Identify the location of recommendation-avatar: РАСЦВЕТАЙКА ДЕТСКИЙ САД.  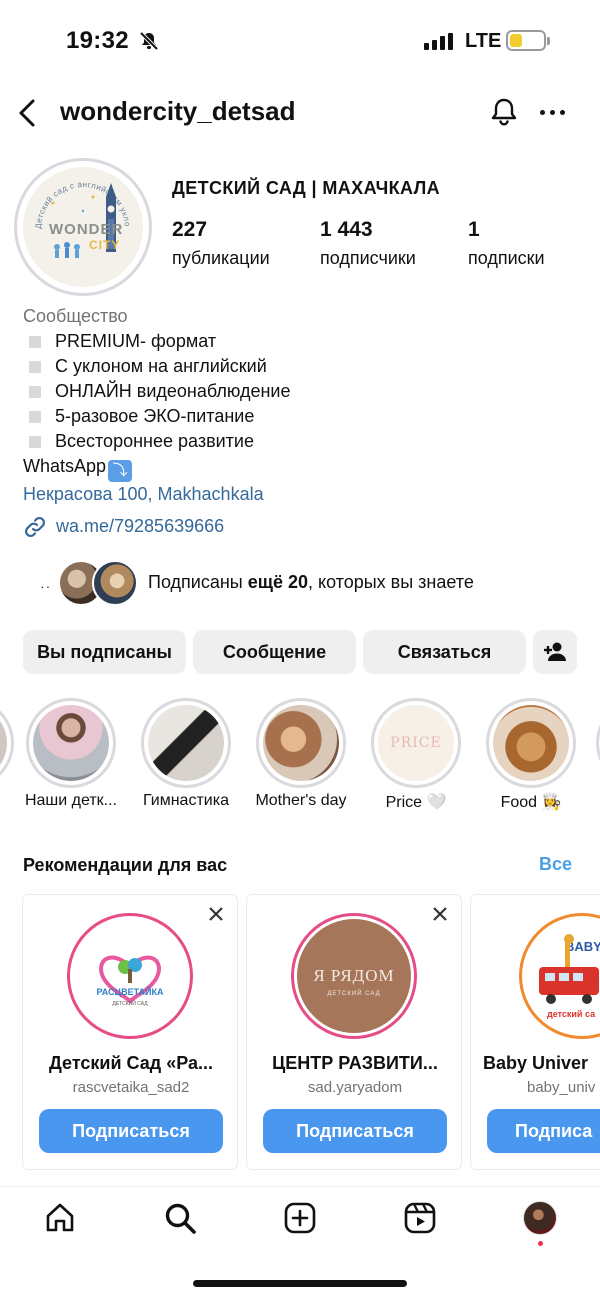
(130, 976).